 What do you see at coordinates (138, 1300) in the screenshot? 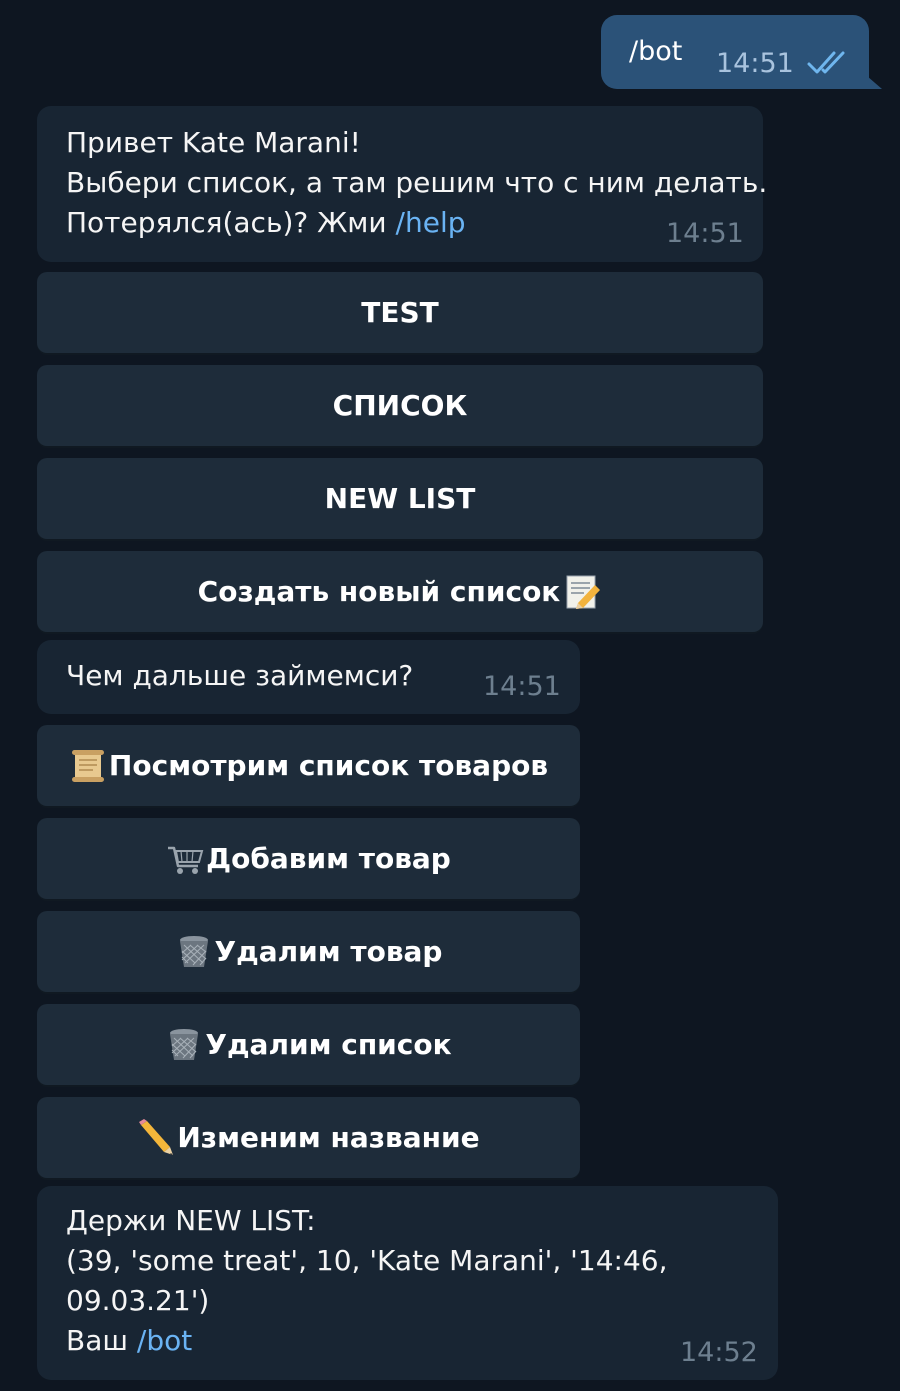
I see `result-line-3: 09.03.21')` at bounding box center [138, 1300].